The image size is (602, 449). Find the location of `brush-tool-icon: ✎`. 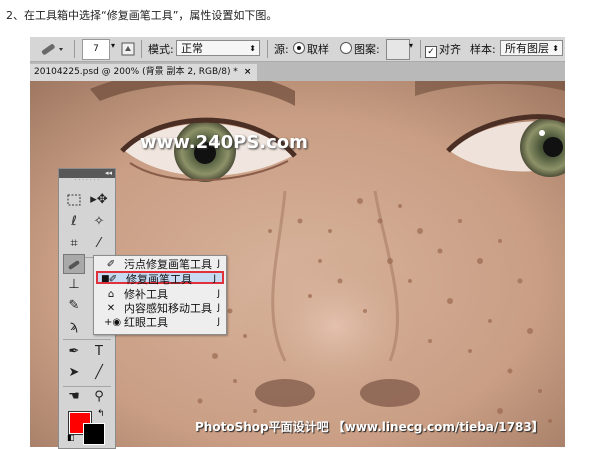

brush-tool-icon: ✎ is located at coordinates (74, 306).